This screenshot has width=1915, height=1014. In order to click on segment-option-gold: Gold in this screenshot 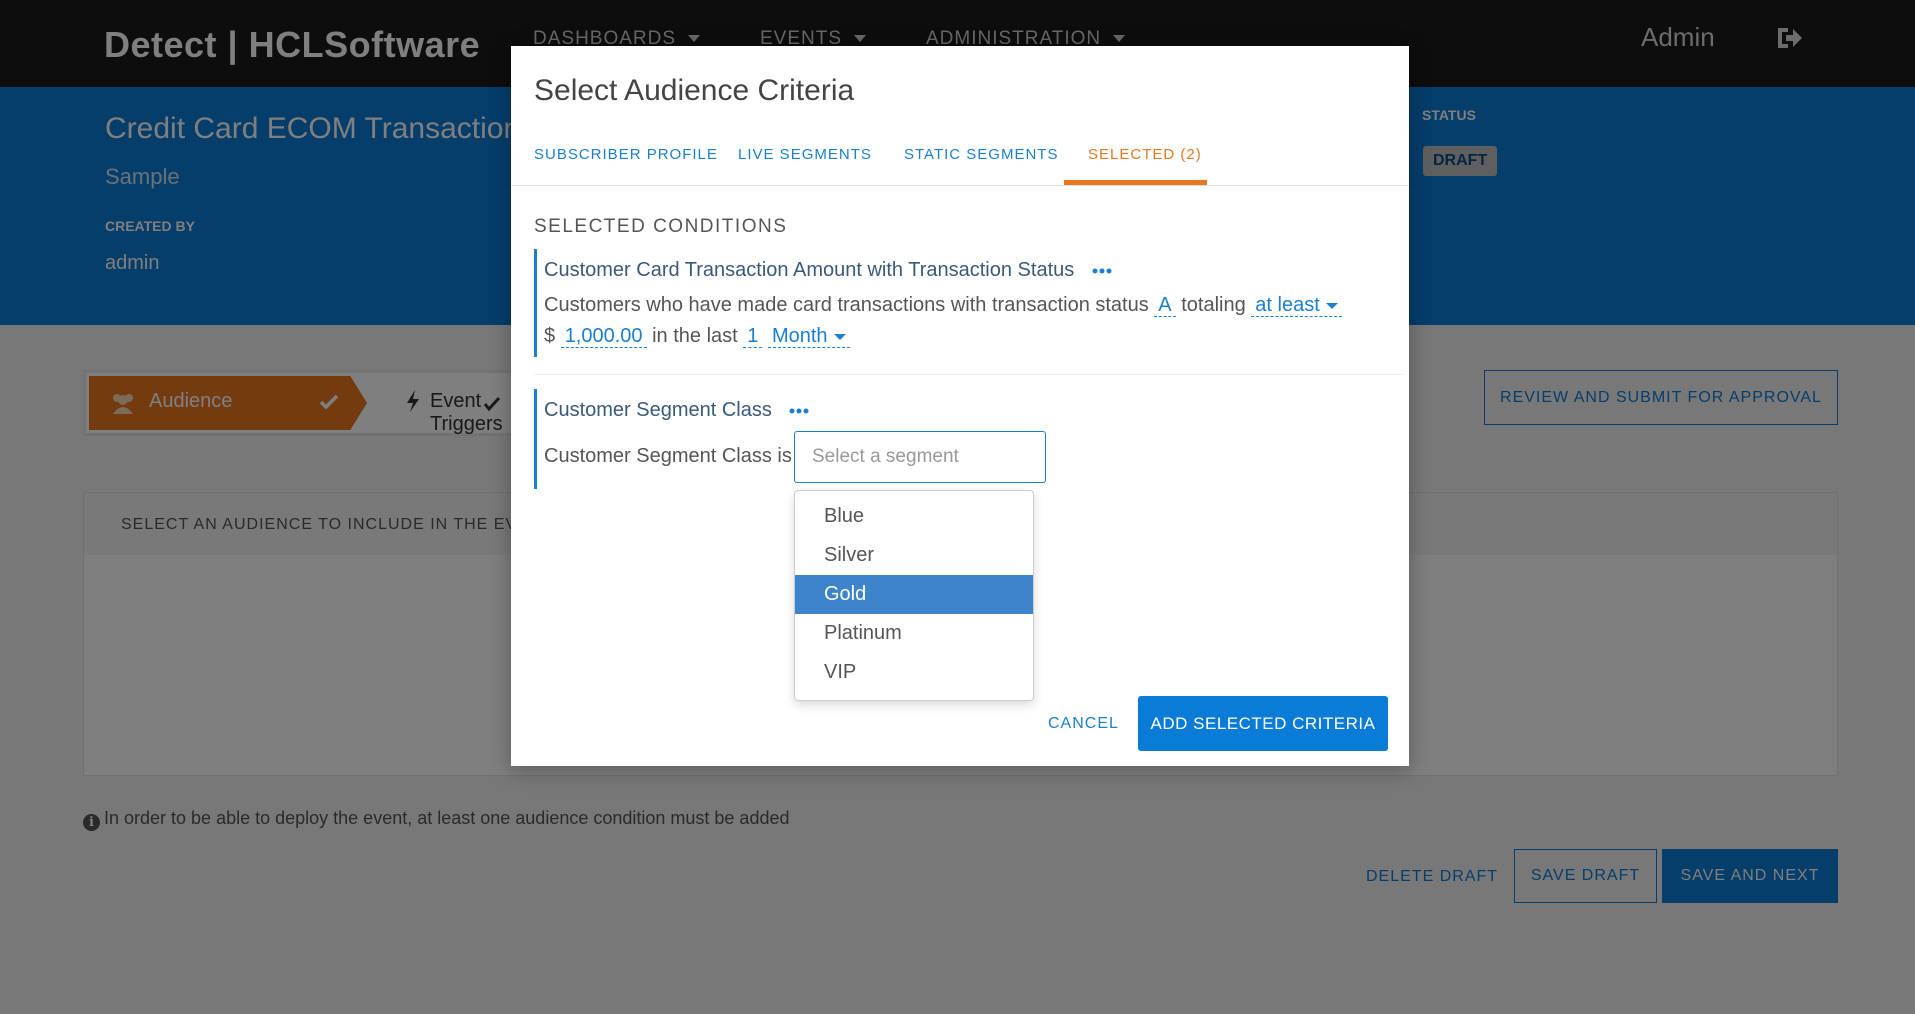, I will do `click(914, 594)`.